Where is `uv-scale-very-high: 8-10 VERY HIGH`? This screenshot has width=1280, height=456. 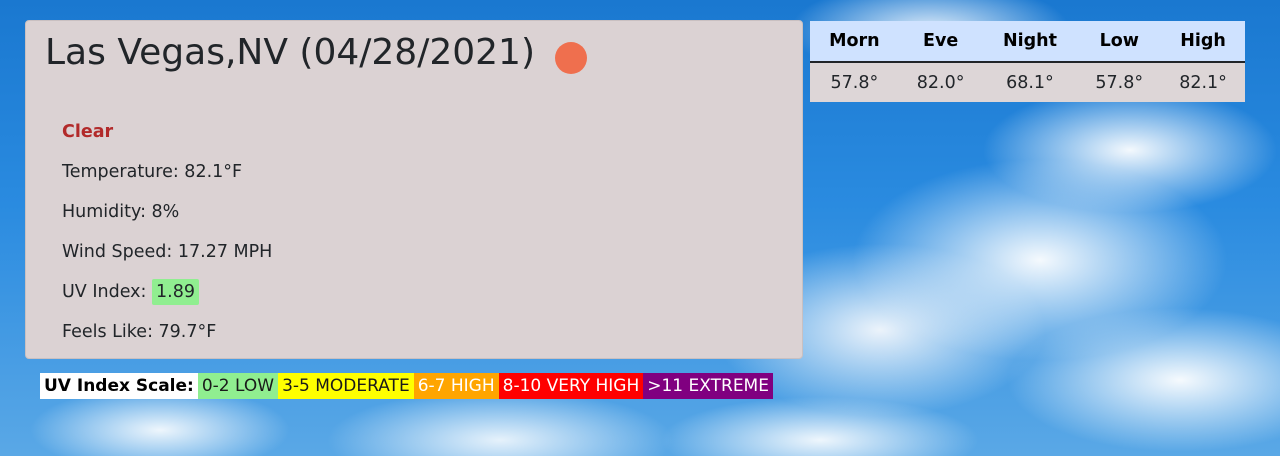
uv-scale-very-high: 8-10 VERY HIGH is located at coordinates (571, 386).